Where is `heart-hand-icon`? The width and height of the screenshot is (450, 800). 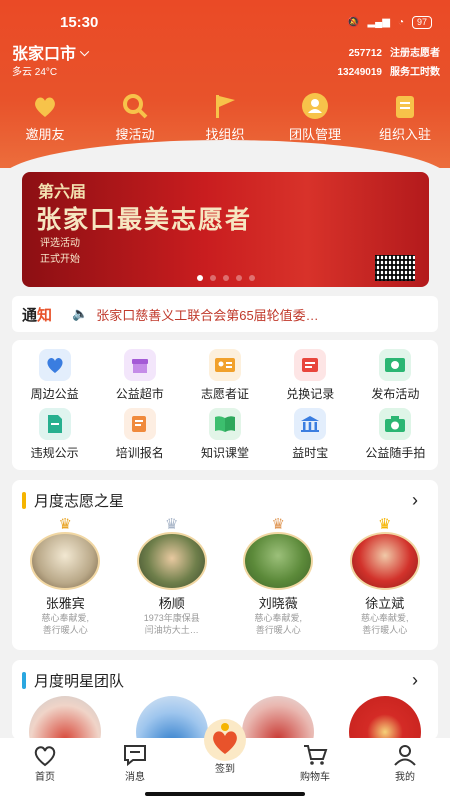 heart-hand-icon is located at coordinates (54, 365).